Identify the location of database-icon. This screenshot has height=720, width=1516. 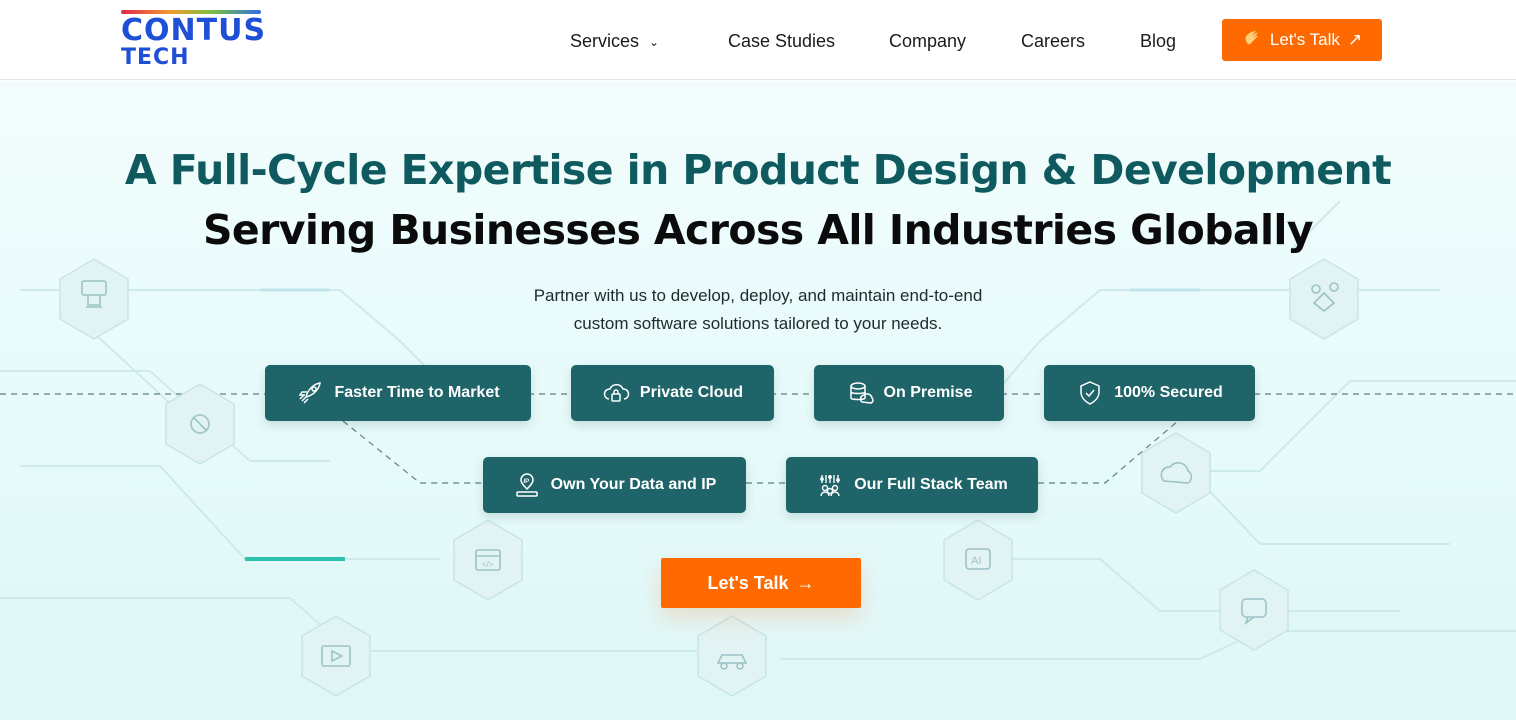
(861, 393).